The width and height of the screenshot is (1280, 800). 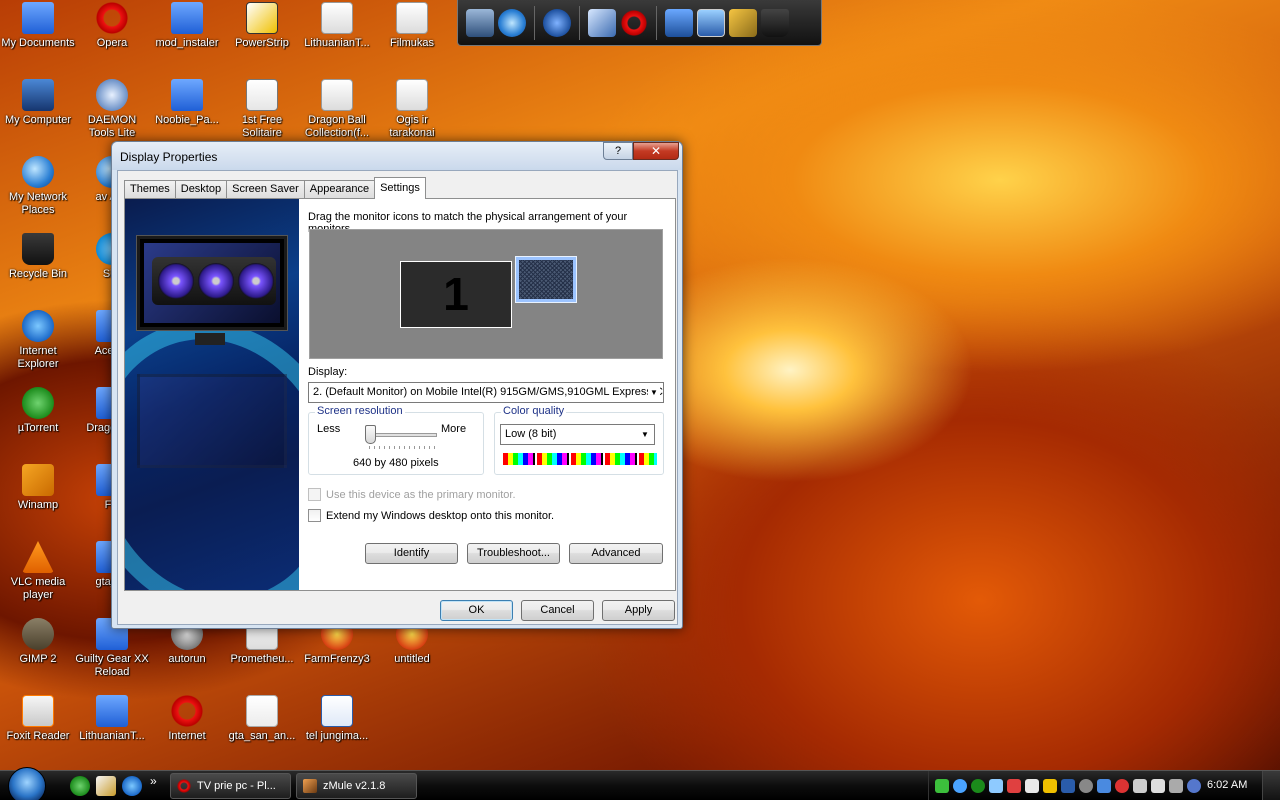 What do you see at coordinates (150, 189) in the screenshot?
I see `tab-themes: Themes` at bounding box center [150, 189].